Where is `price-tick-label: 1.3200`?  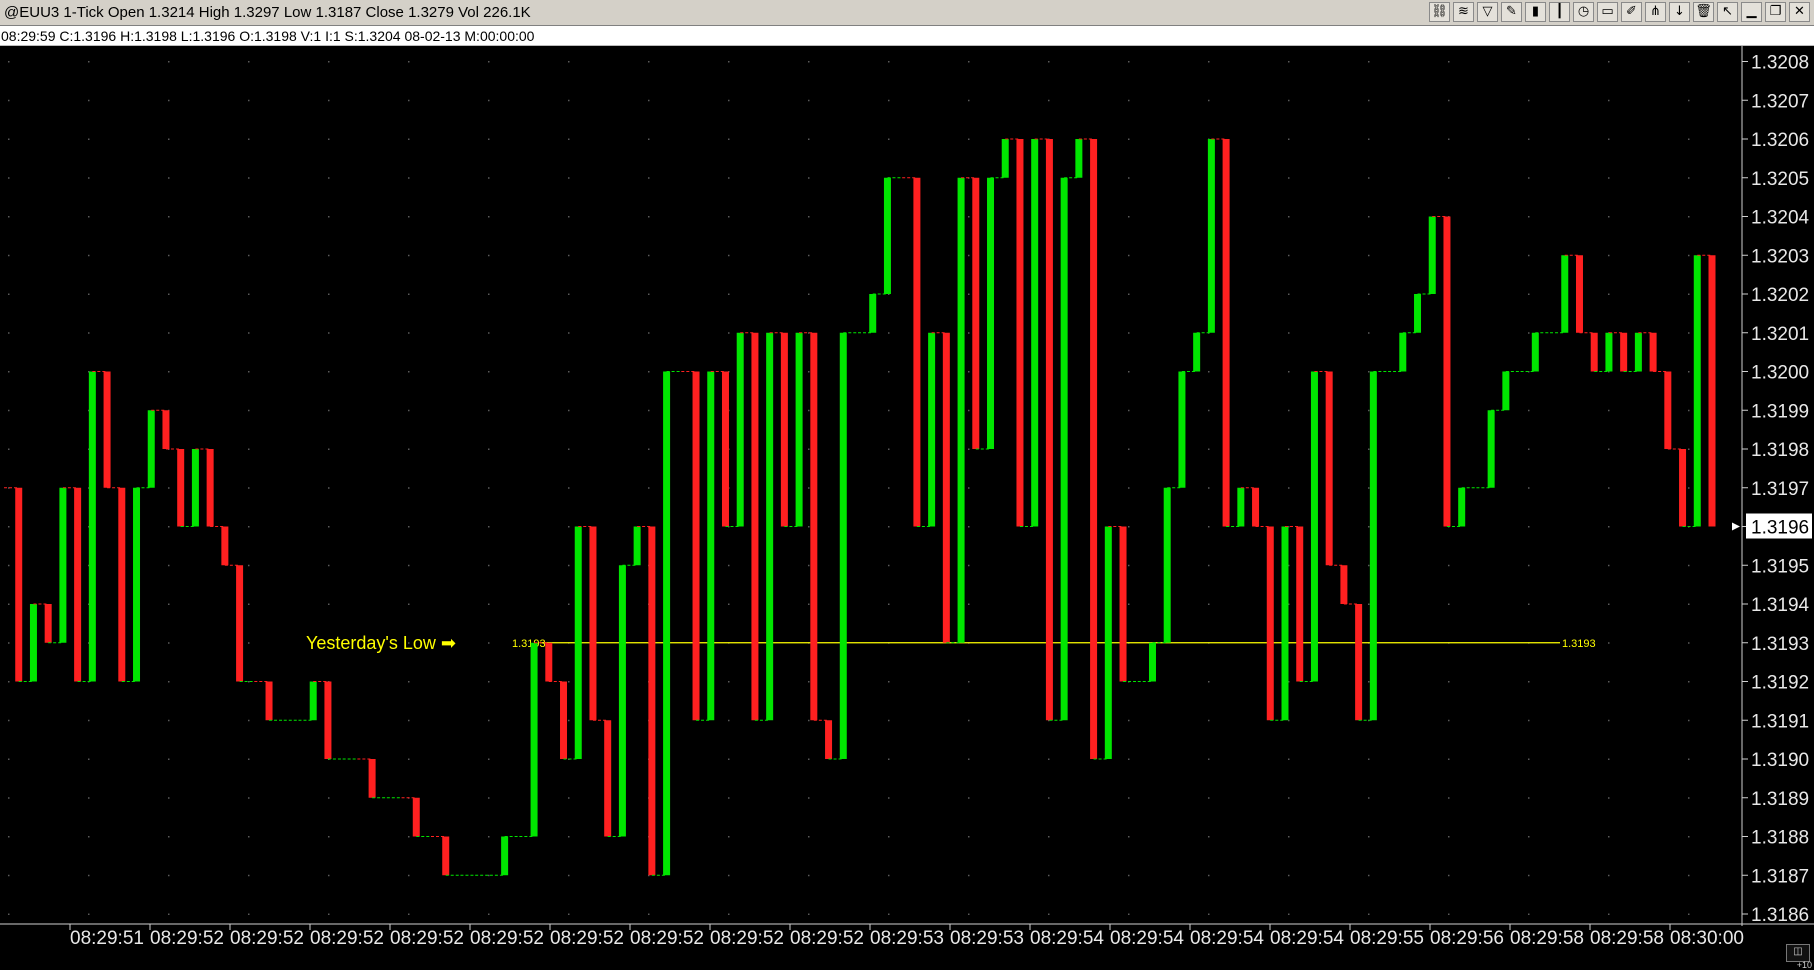
price-tick-label: 1.3200 is located at coordinates (1780, 373).